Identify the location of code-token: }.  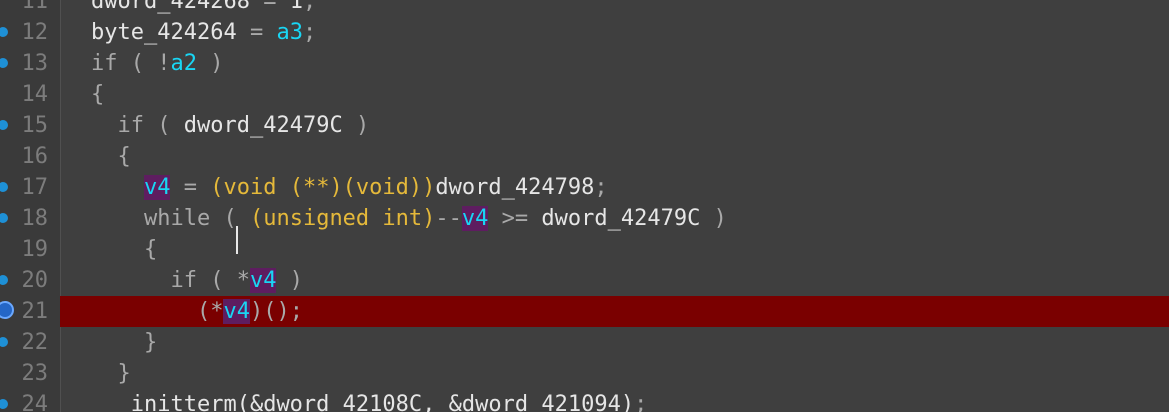
(111, 373).